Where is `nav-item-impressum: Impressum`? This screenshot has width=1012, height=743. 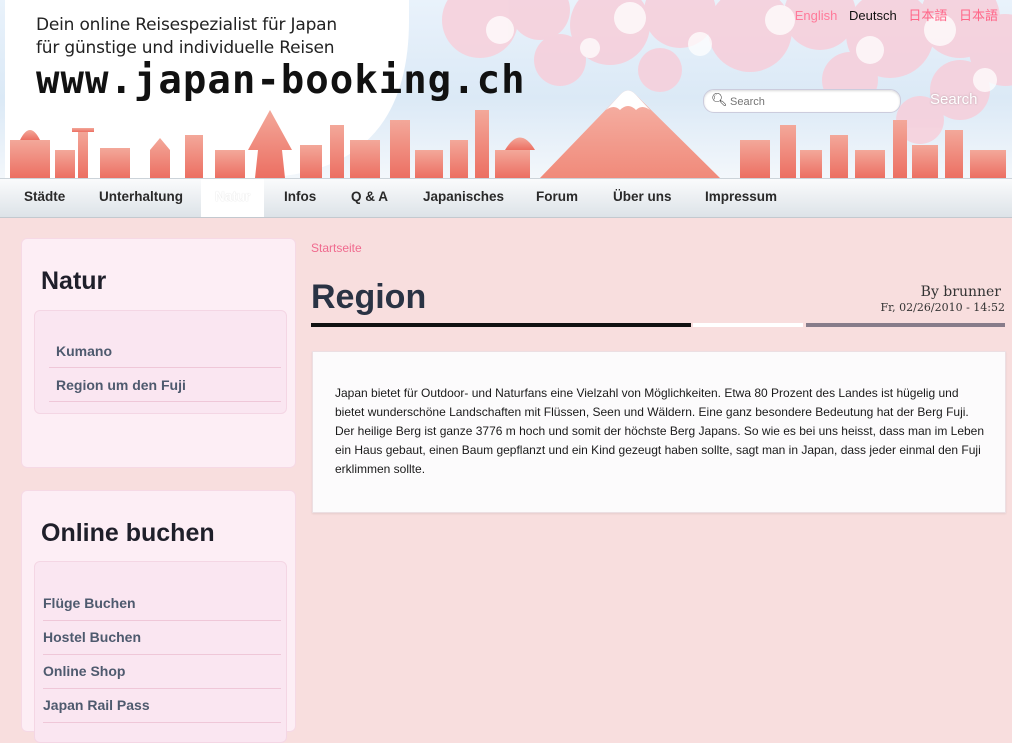 nav-item-impressum: Impressum is located at coordinates (741, 198).